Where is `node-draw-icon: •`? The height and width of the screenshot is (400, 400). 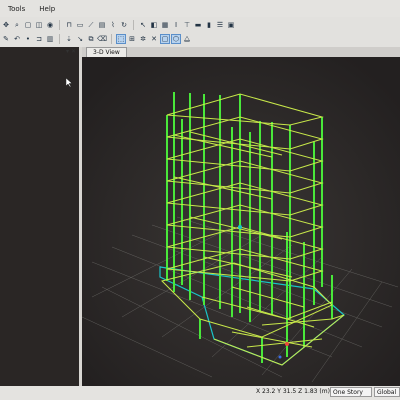 node-draw-icon: • is located at coordinates (28, 39).